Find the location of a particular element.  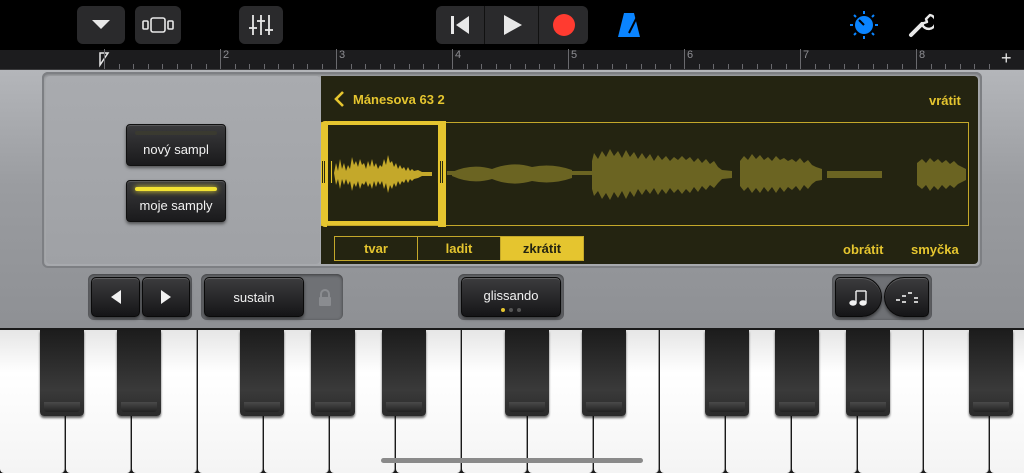

playhead-icon is located at coordinates (105, 60).